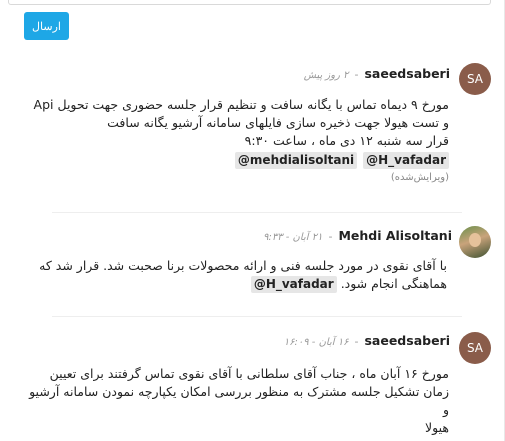  What do you see at coordinates (475, 242) in the screenshot?
I see `avatar` at bounding box center [475, 242].